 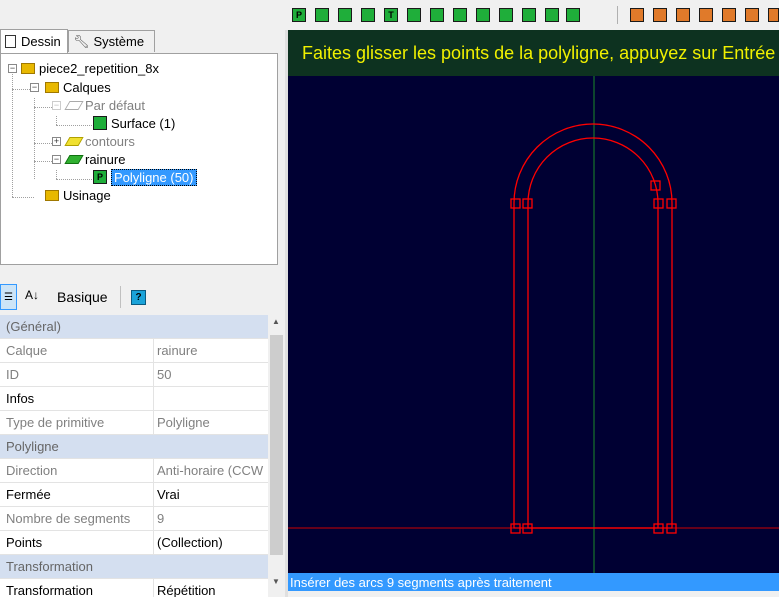 I want to click on category-label: (Général), so click(x=33, y=326).